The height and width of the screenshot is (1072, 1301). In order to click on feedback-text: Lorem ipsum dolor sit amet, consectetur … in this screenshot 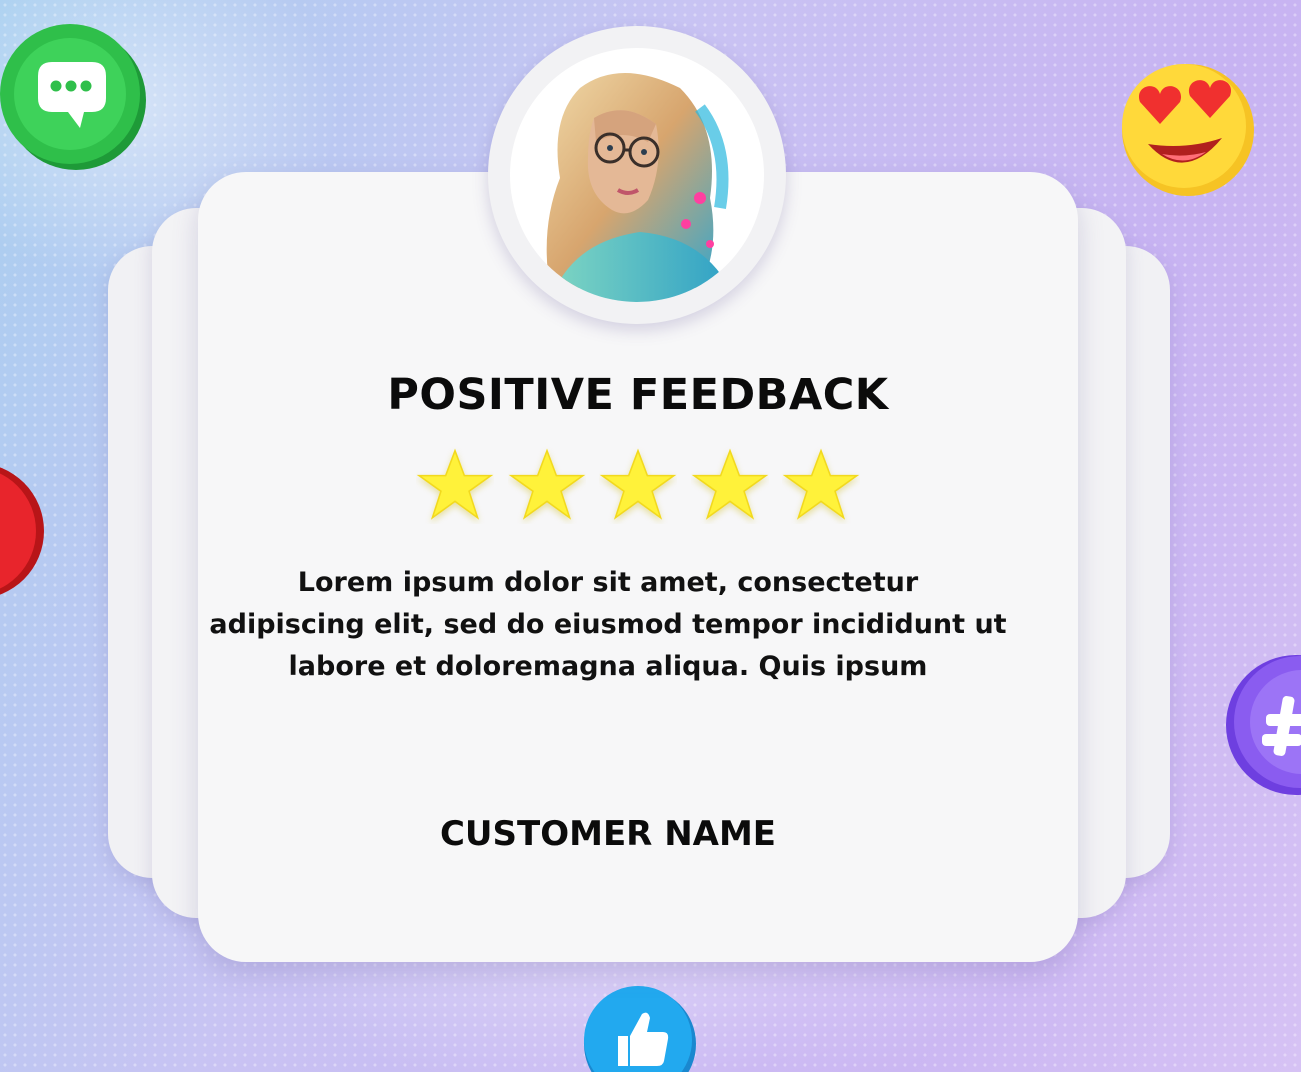, I will do `click(608, 625)`.